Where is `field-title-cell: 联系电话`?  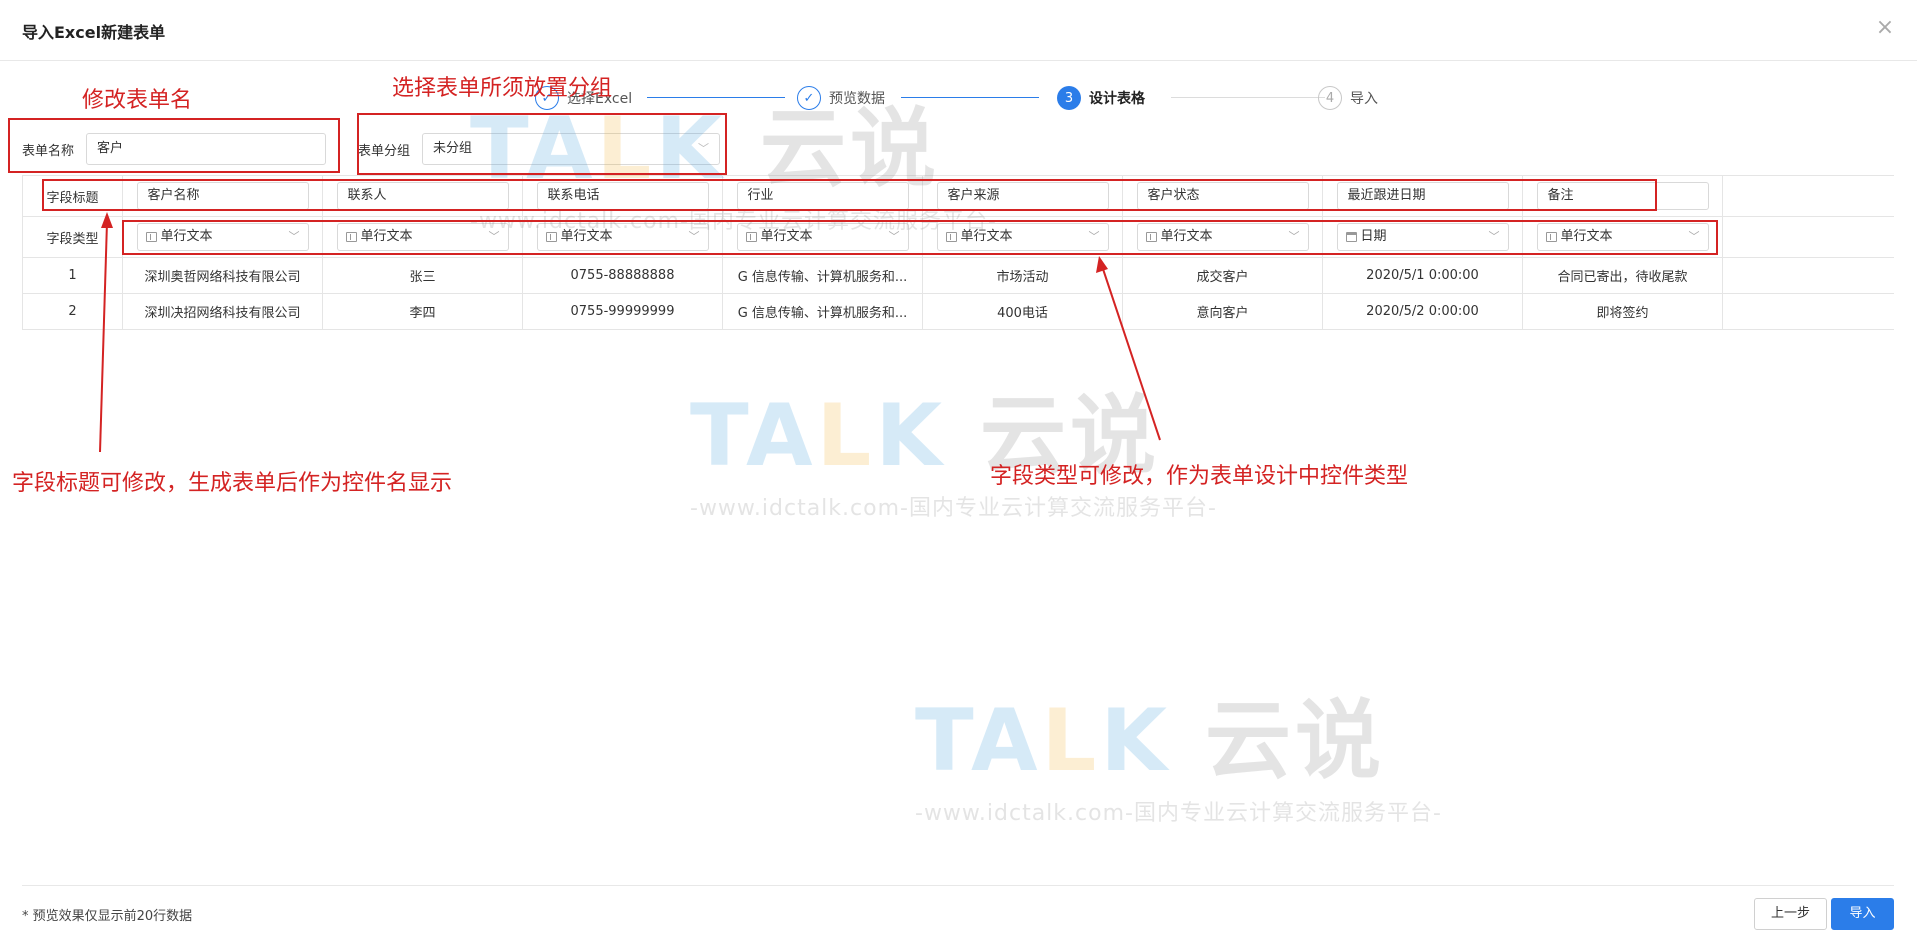 field-title-cell: 联系电话 is located at coordinates (623, 196).